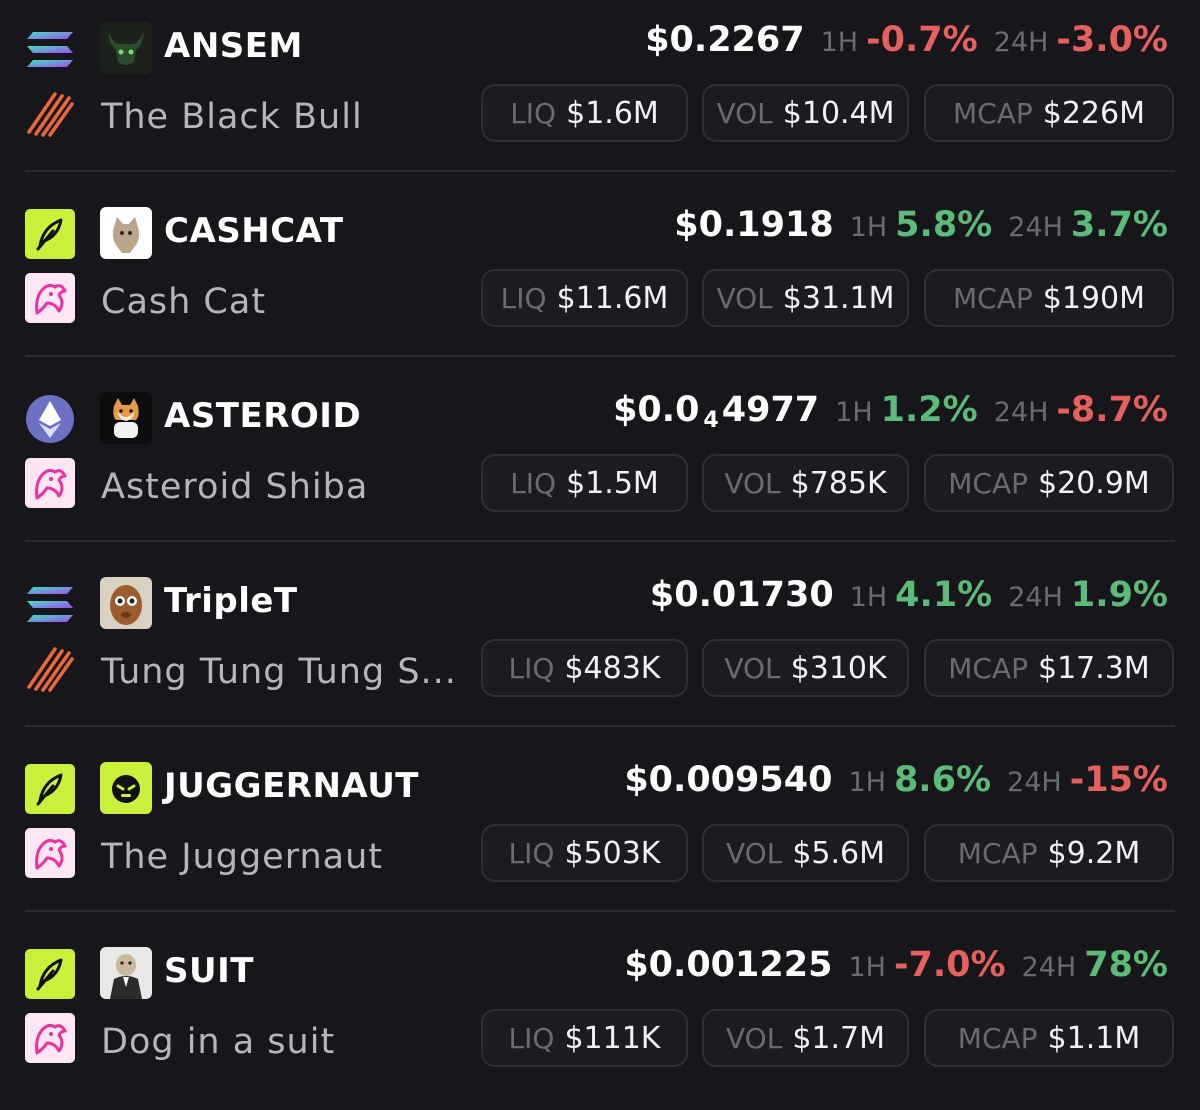 This screenshot has width=1200, height=1110. What do you see at coordinates (1126, 965) in the screenshot?
I see `change-24h: 78%` at bounding box center [1126, 965].